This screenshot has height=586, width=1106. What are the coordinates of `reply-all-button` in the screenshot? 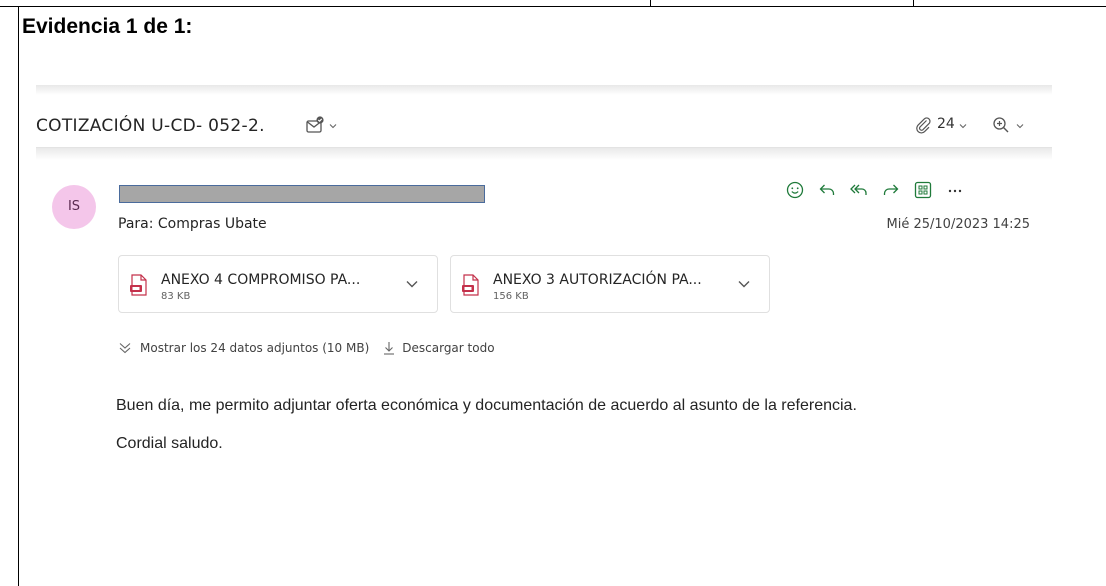 It's located at (859, 190).